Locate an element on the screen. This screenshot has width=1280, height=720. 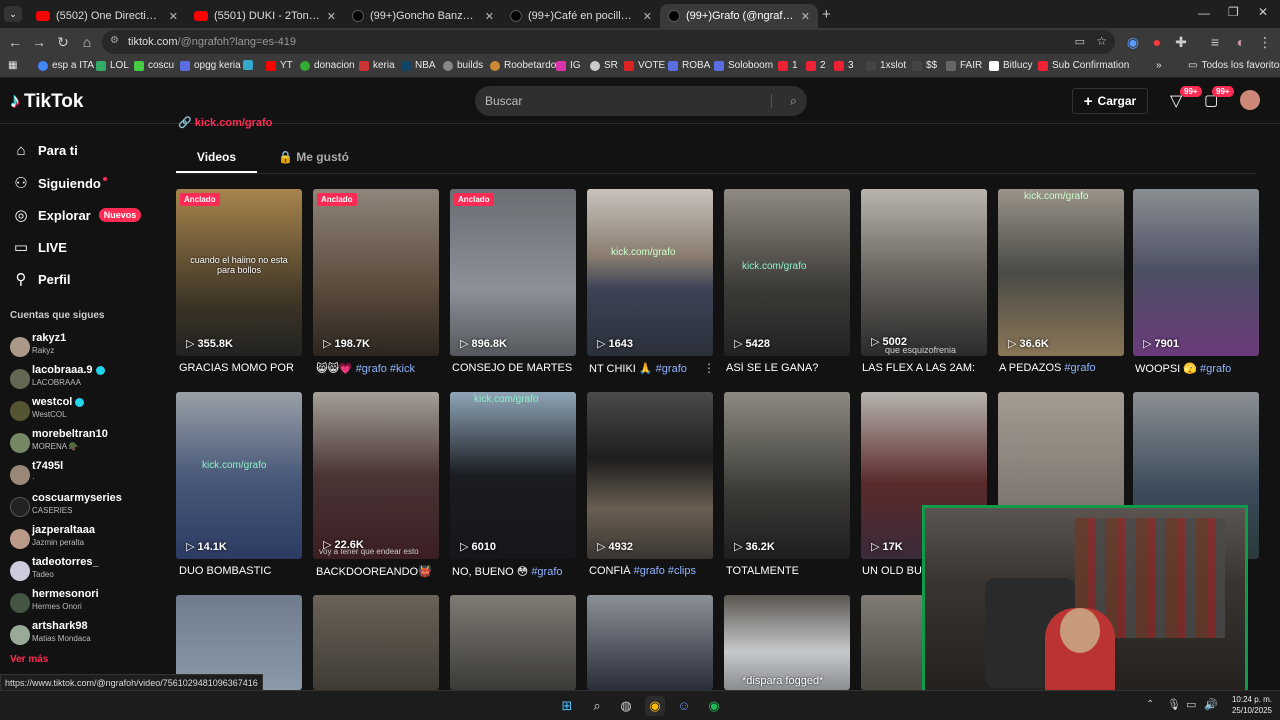
bookmark-item: YT is located at coordinates (279, 65).